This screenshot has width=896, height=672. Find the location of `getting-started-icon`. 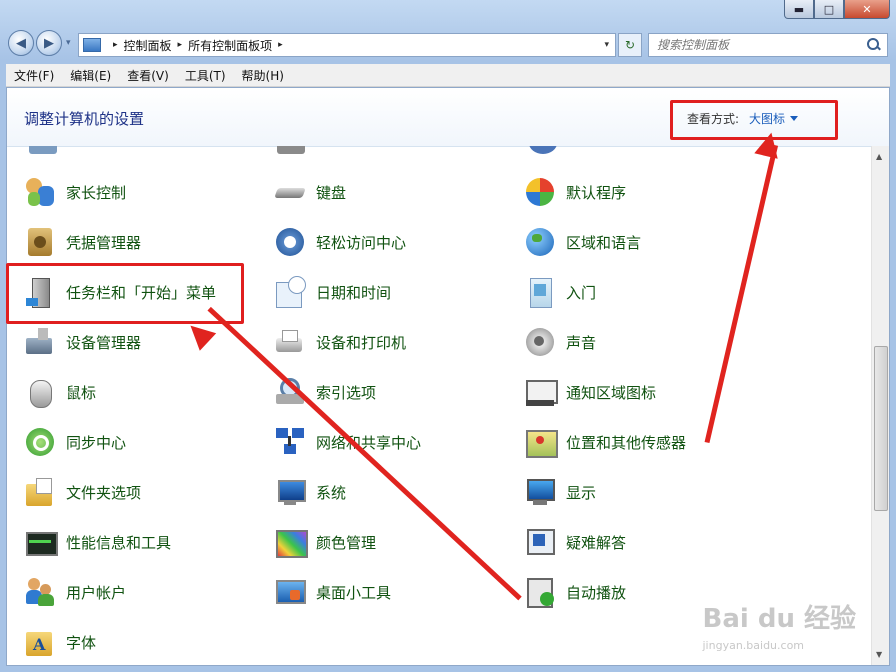

getting-started-icon is located at coordinates (540, 292).